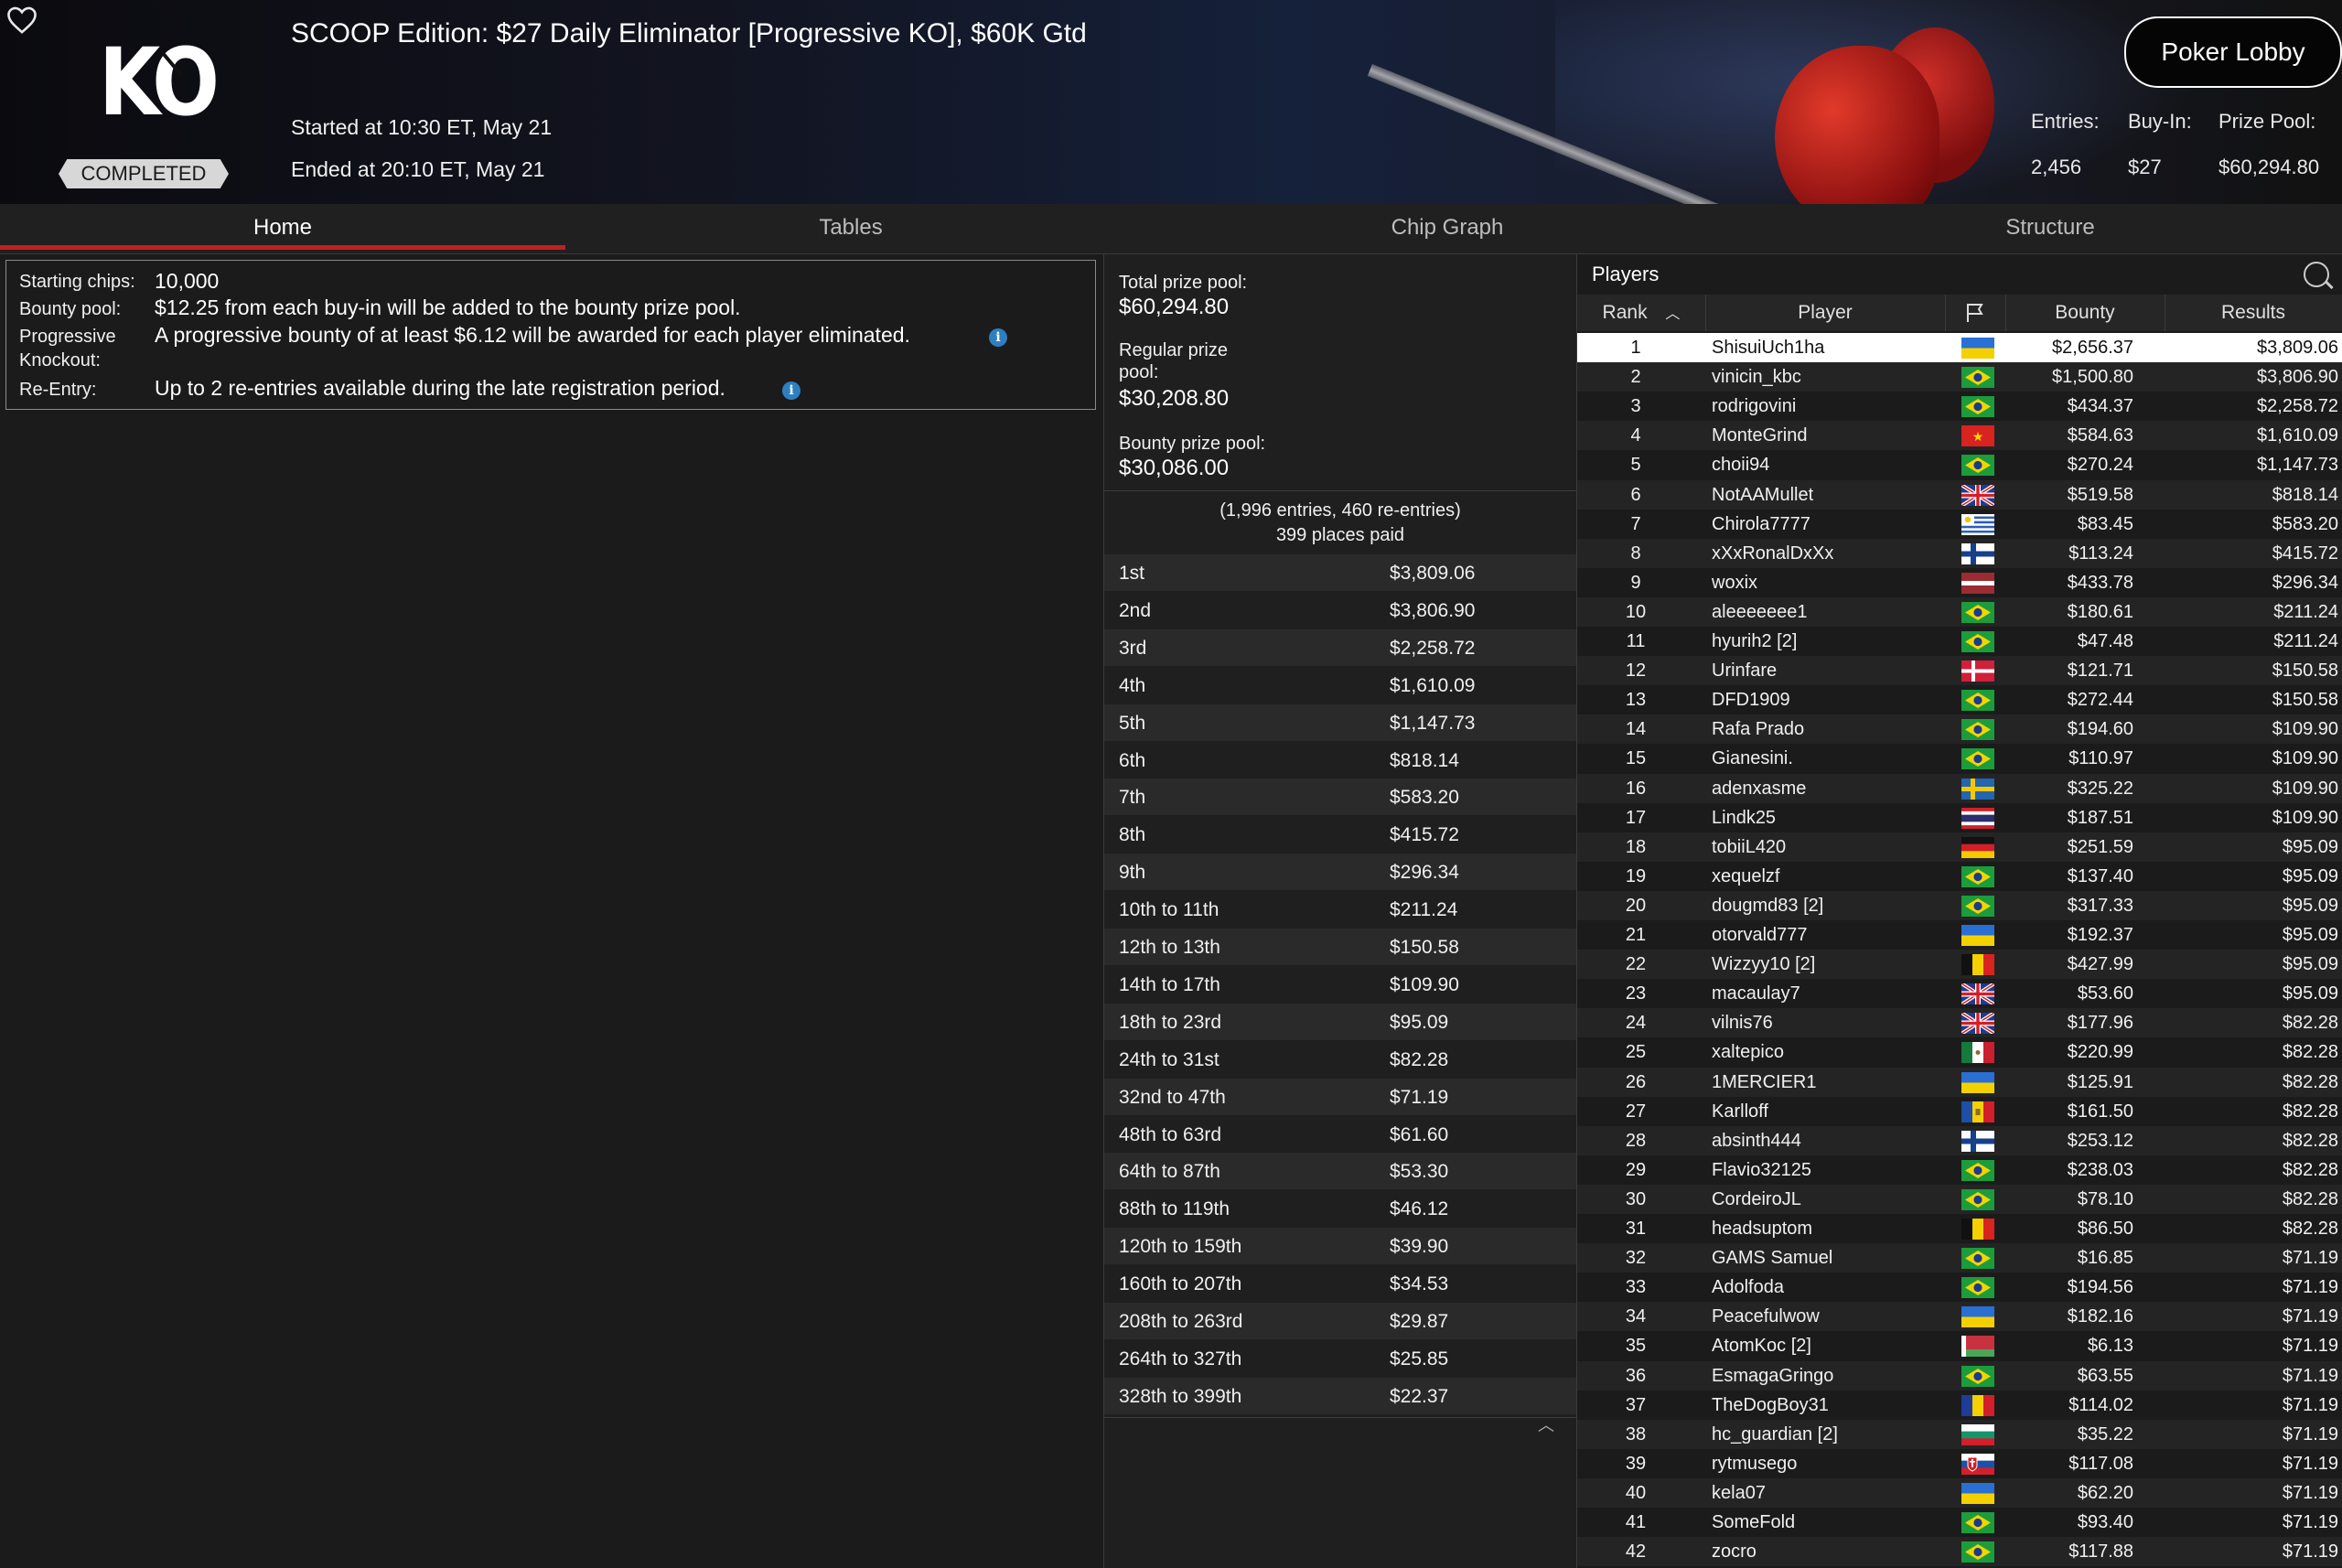  I want to click on table-row: 32 GAMS Samuel $16.85 $71.19, so click(1959, 1258).